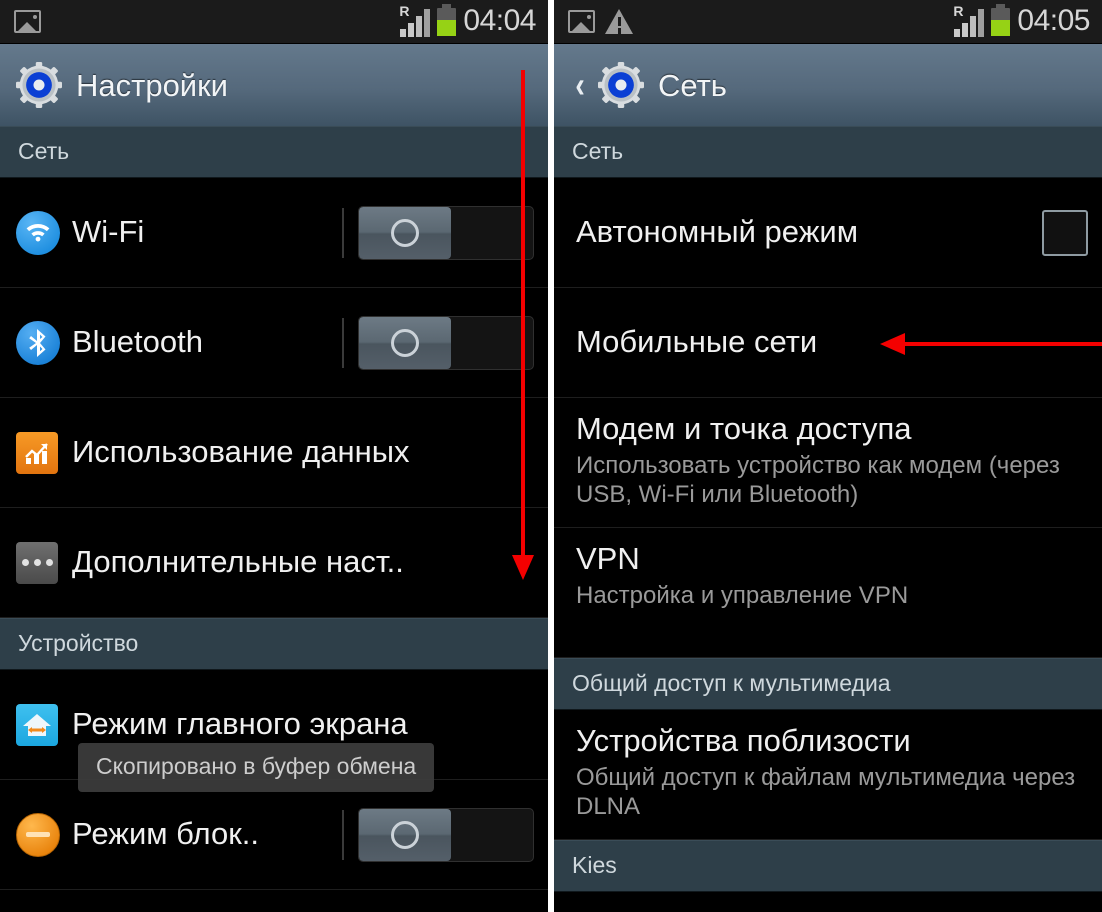 The height and width of the screenshot is (912, 1102). I want to click on back-chevron-icon: ‹, so click(580, 85).